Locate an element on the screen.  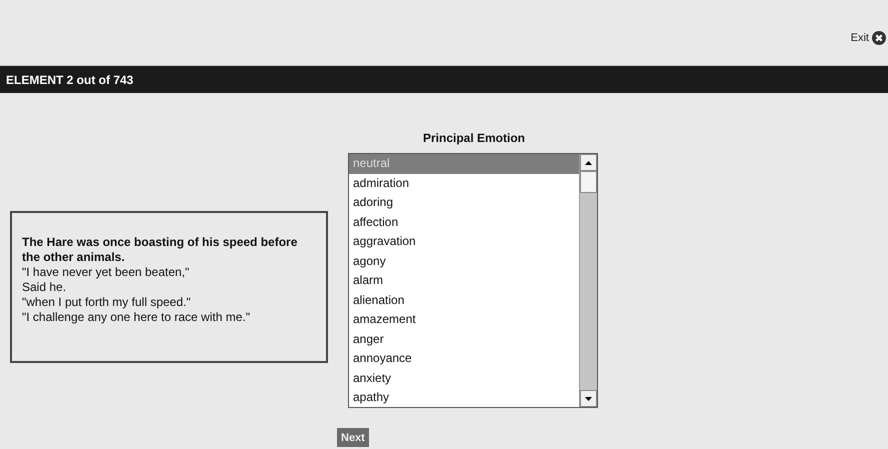
story-line: "when I put forth my full speed." is located at coordinates (107, 302).